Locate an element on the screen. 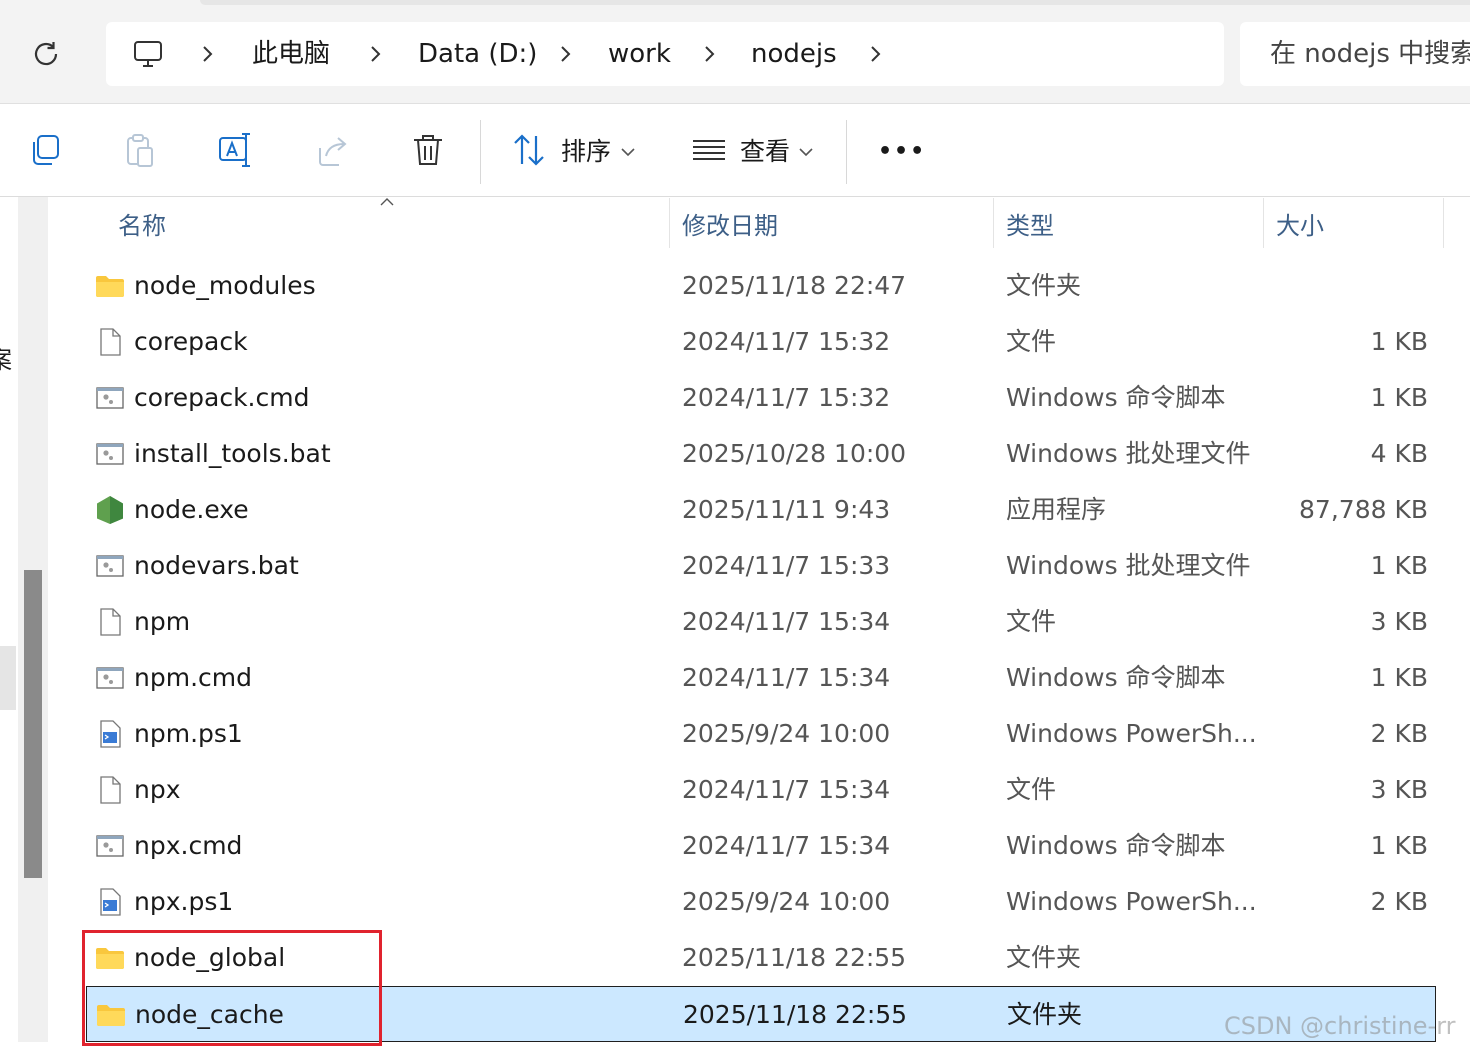 The height and width of the screenshot is (1057, 1470). file-row: corepack 2024/11/7 15:32 文件 1 KB is located at coordinates (761, 342).